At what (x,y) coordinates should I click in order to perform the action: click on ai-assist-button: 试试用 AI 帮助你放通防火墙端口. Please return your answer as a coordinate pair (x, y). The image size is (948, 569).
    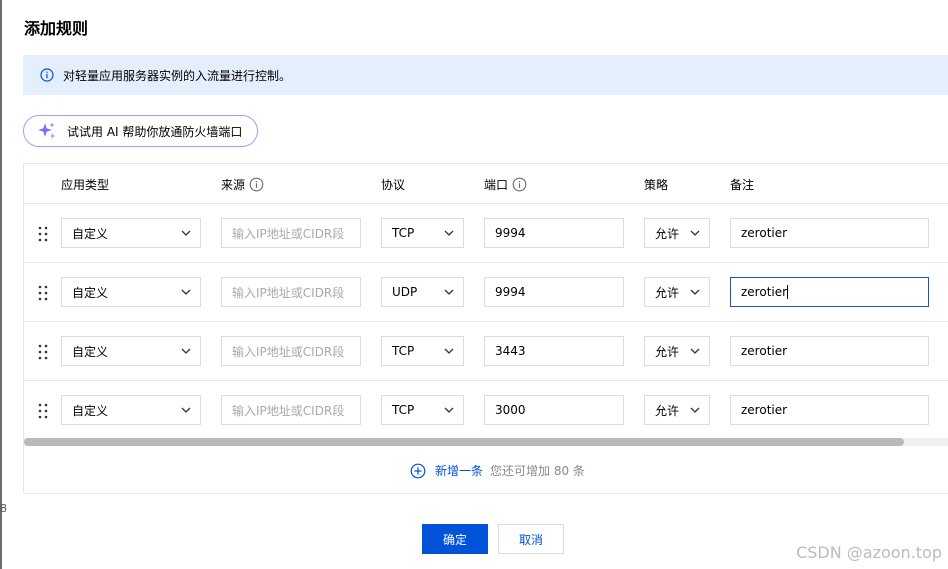
    Looking at the image, I should click on (140, 131).